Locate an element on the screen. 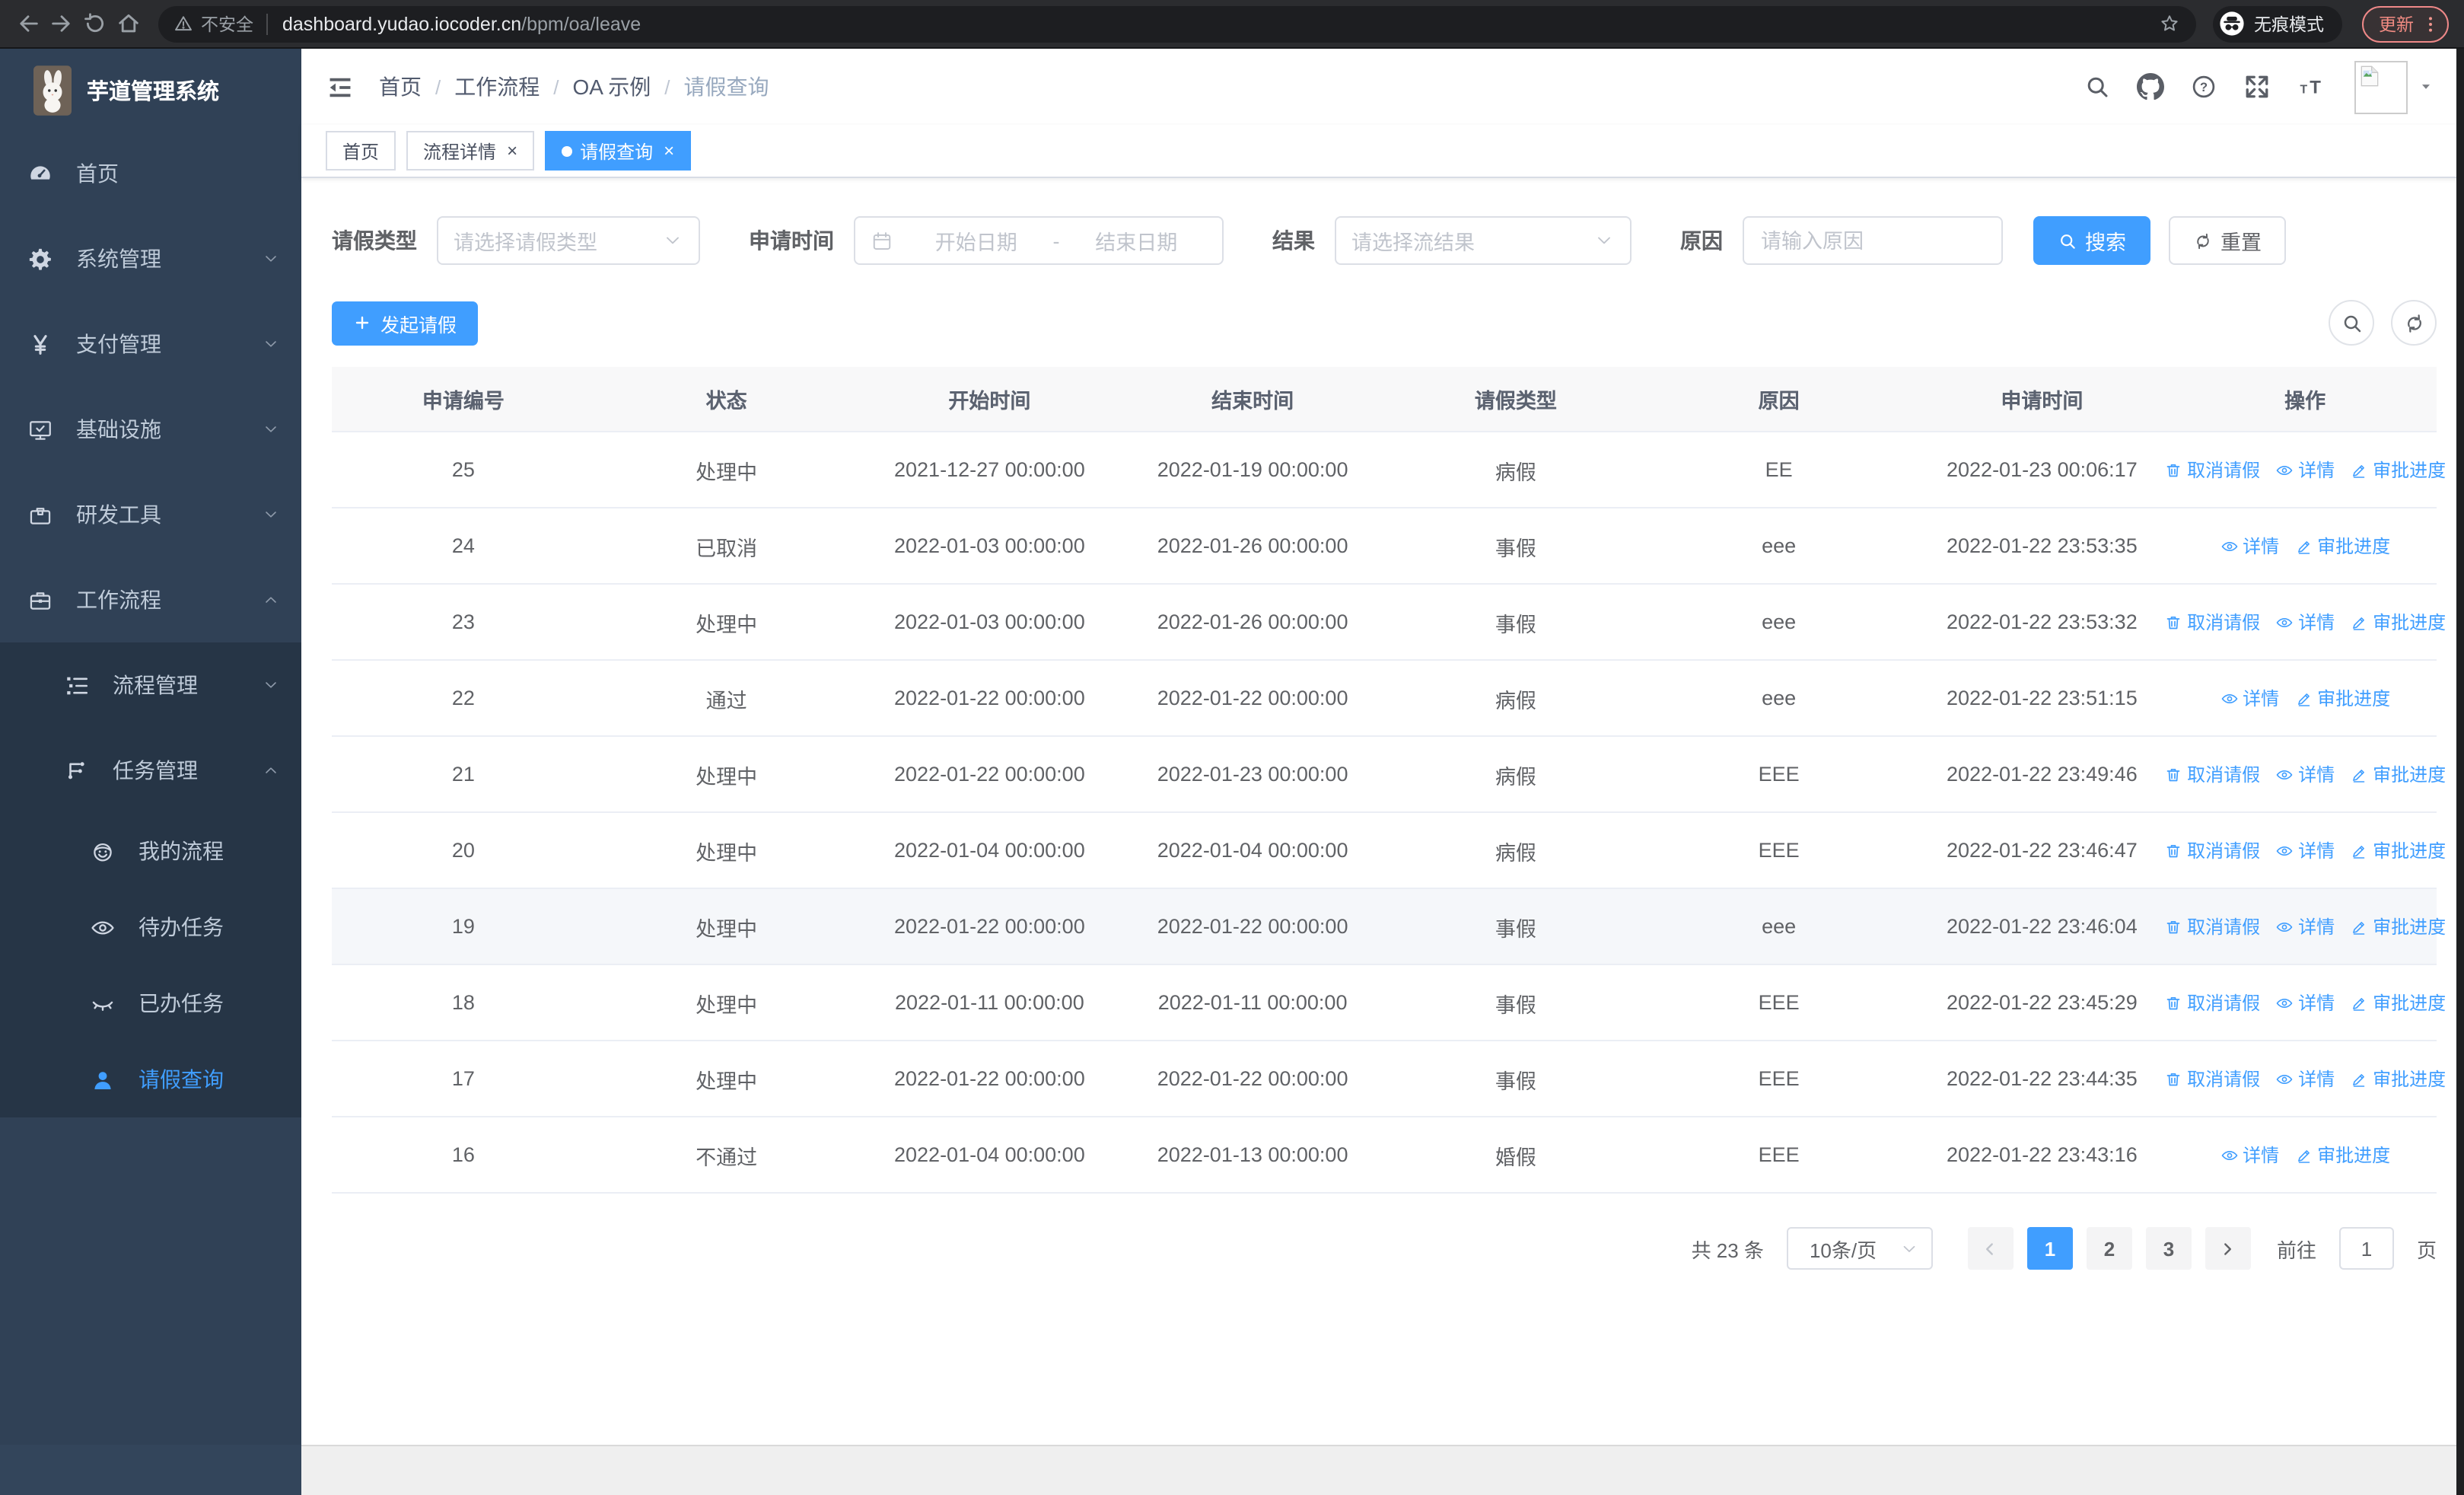  tab-process-detail: 流程详情 × is located at coordinates (470, 151).